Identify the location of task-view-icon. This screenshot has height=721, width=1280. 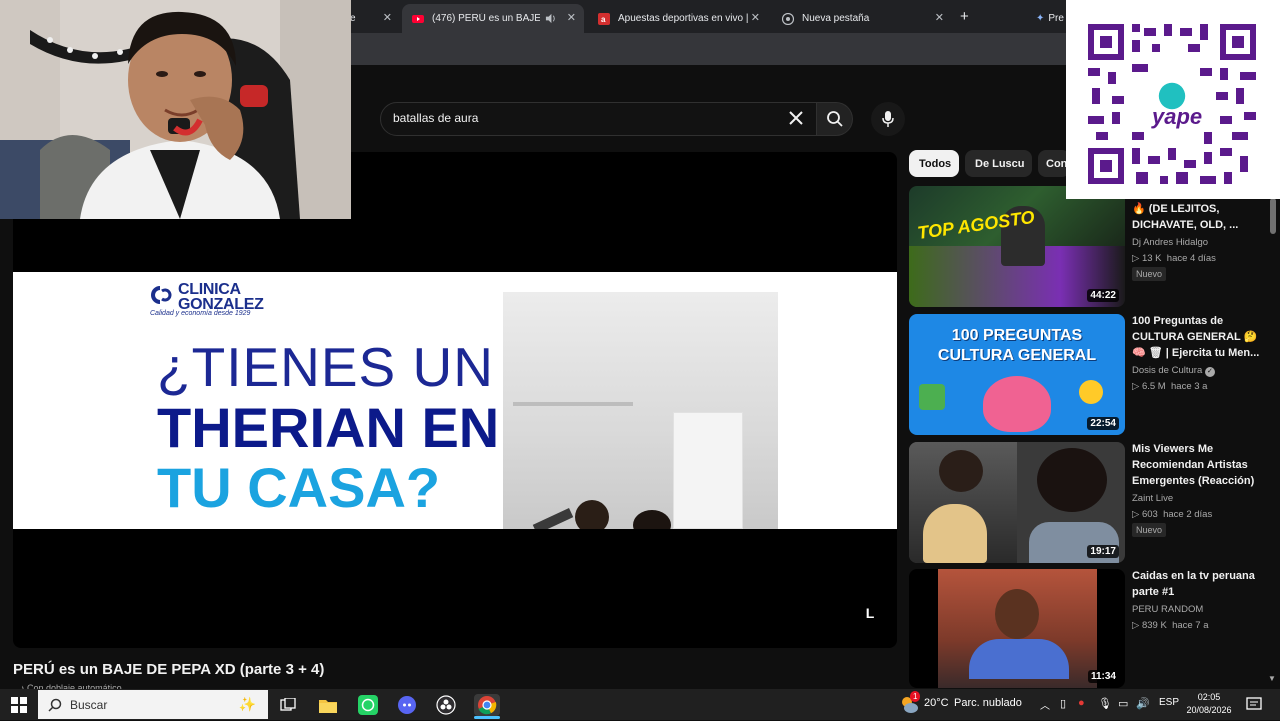
(288, 705).